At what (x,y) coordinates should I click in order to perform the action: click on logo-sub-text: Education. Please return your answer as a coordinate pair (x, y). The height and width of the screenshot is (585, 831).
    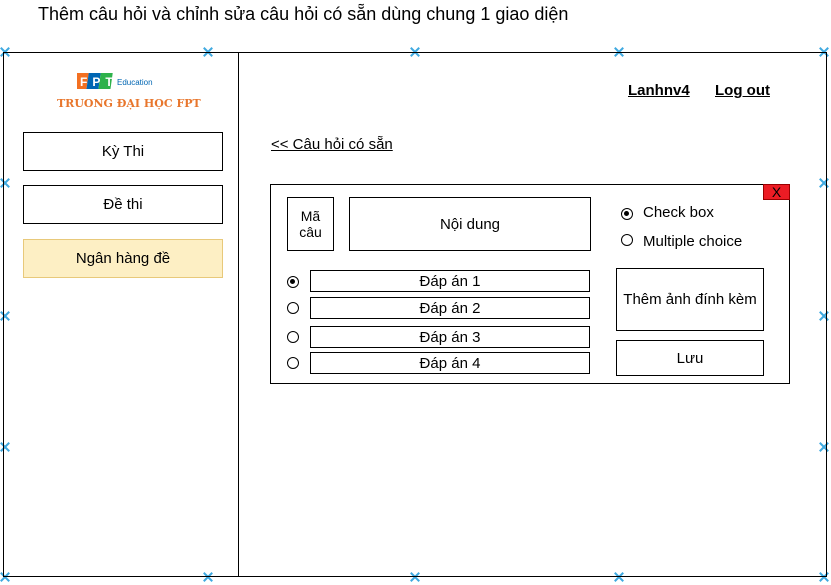
    Looking at the image, I should click on (135, 82).